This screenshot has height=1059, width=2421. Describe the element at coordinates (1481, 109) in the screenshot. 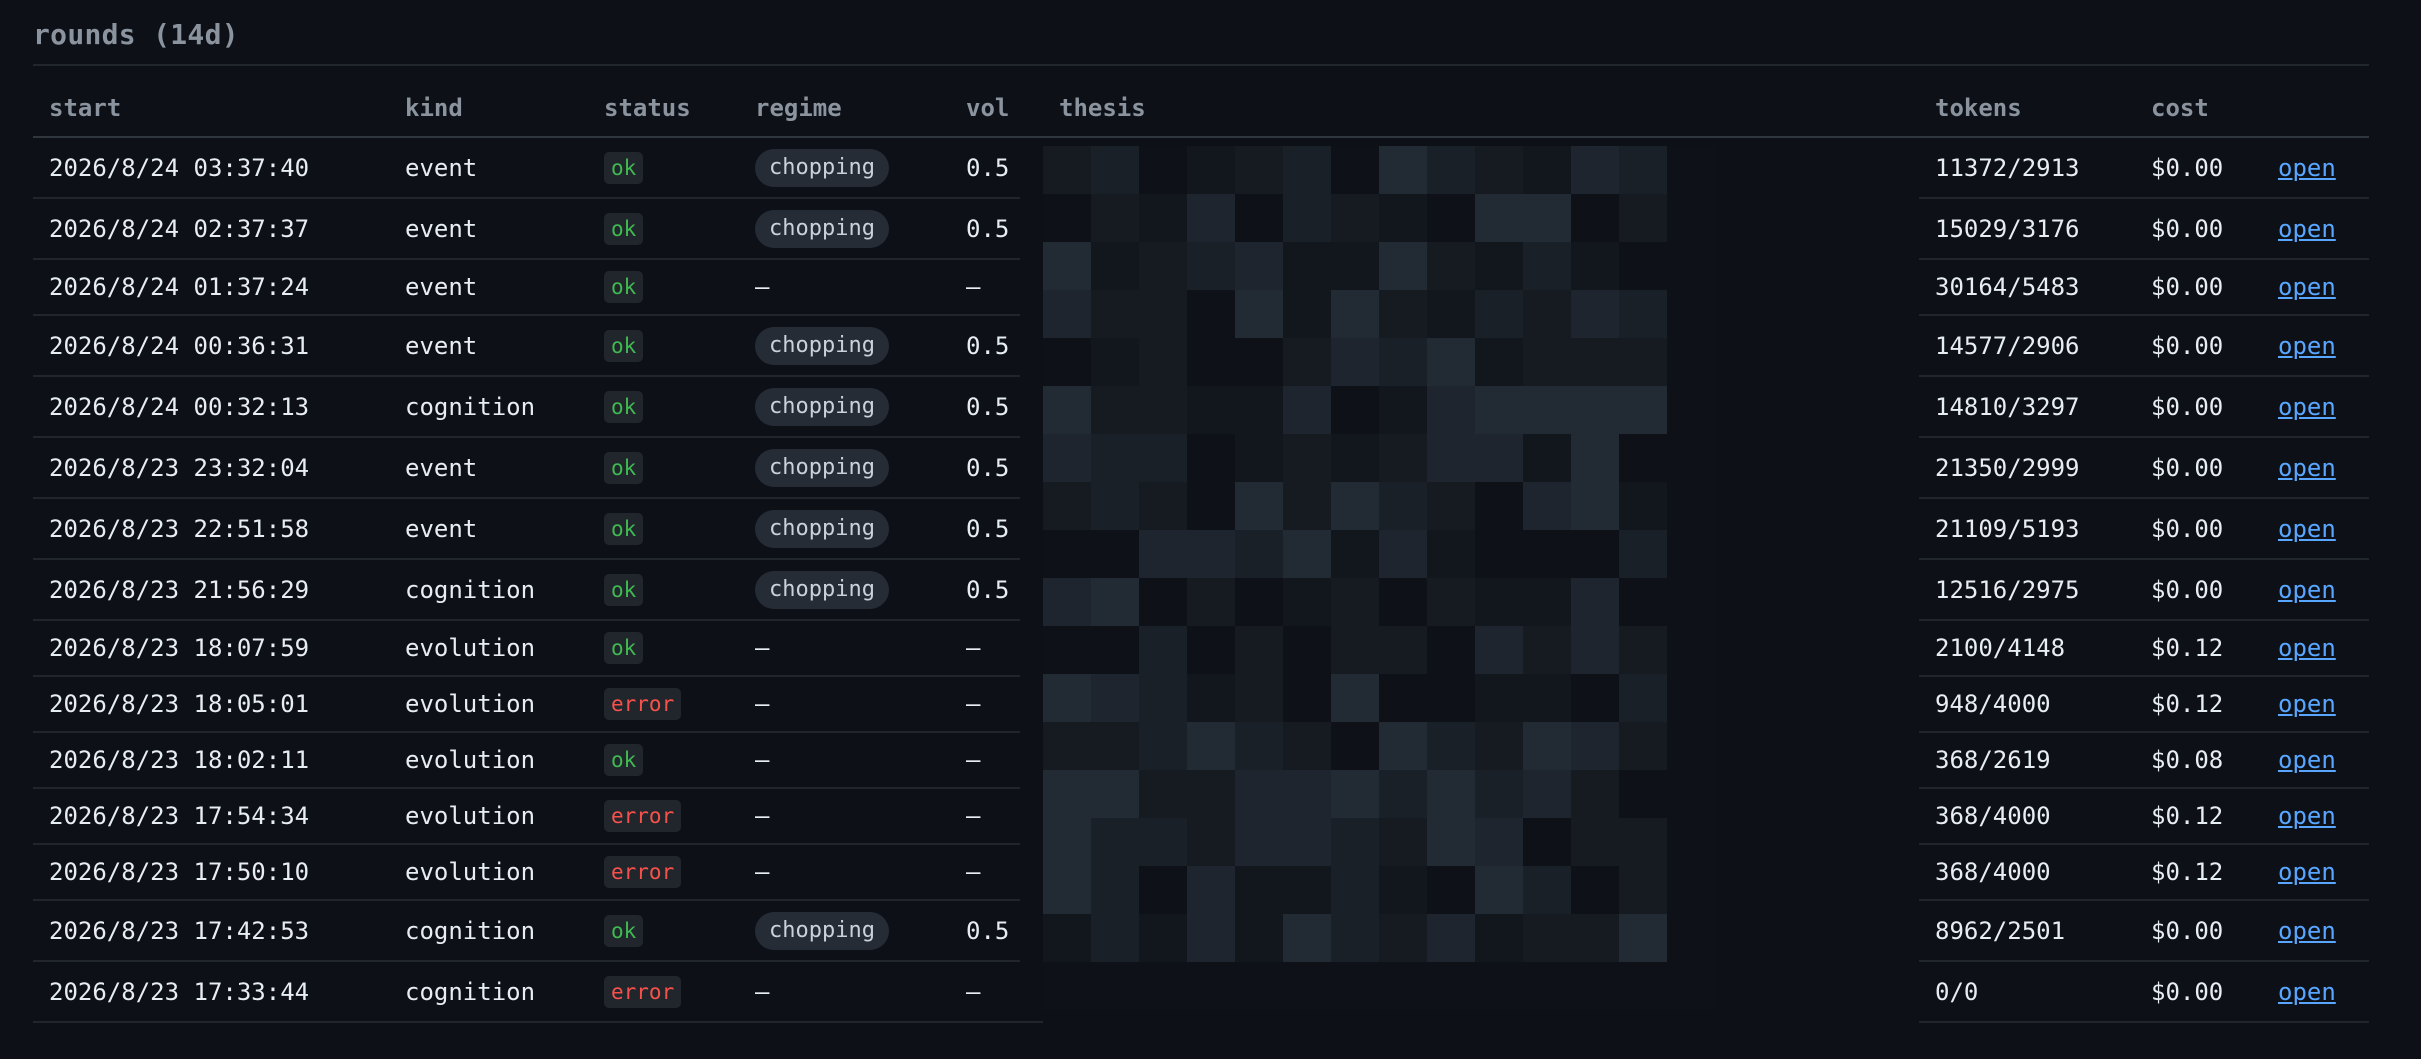

I see `column-header-thesis: thesis` at that location.